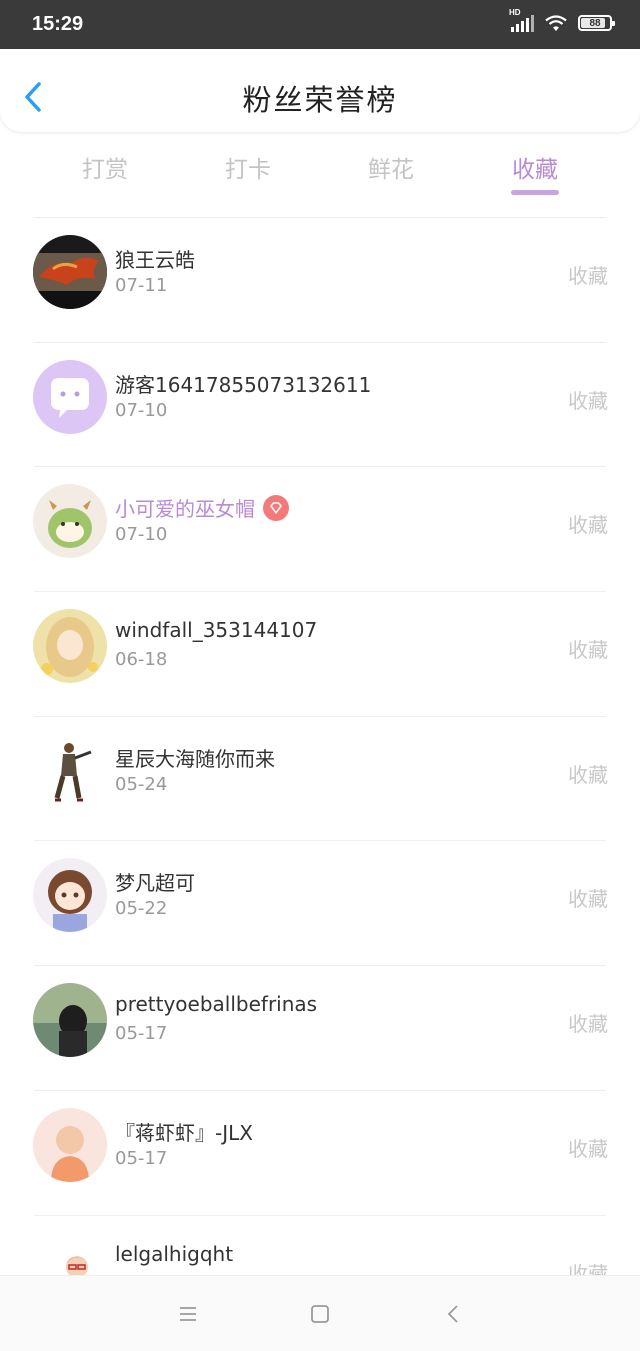  I want to click on network-type: HD, so click(515, 12).